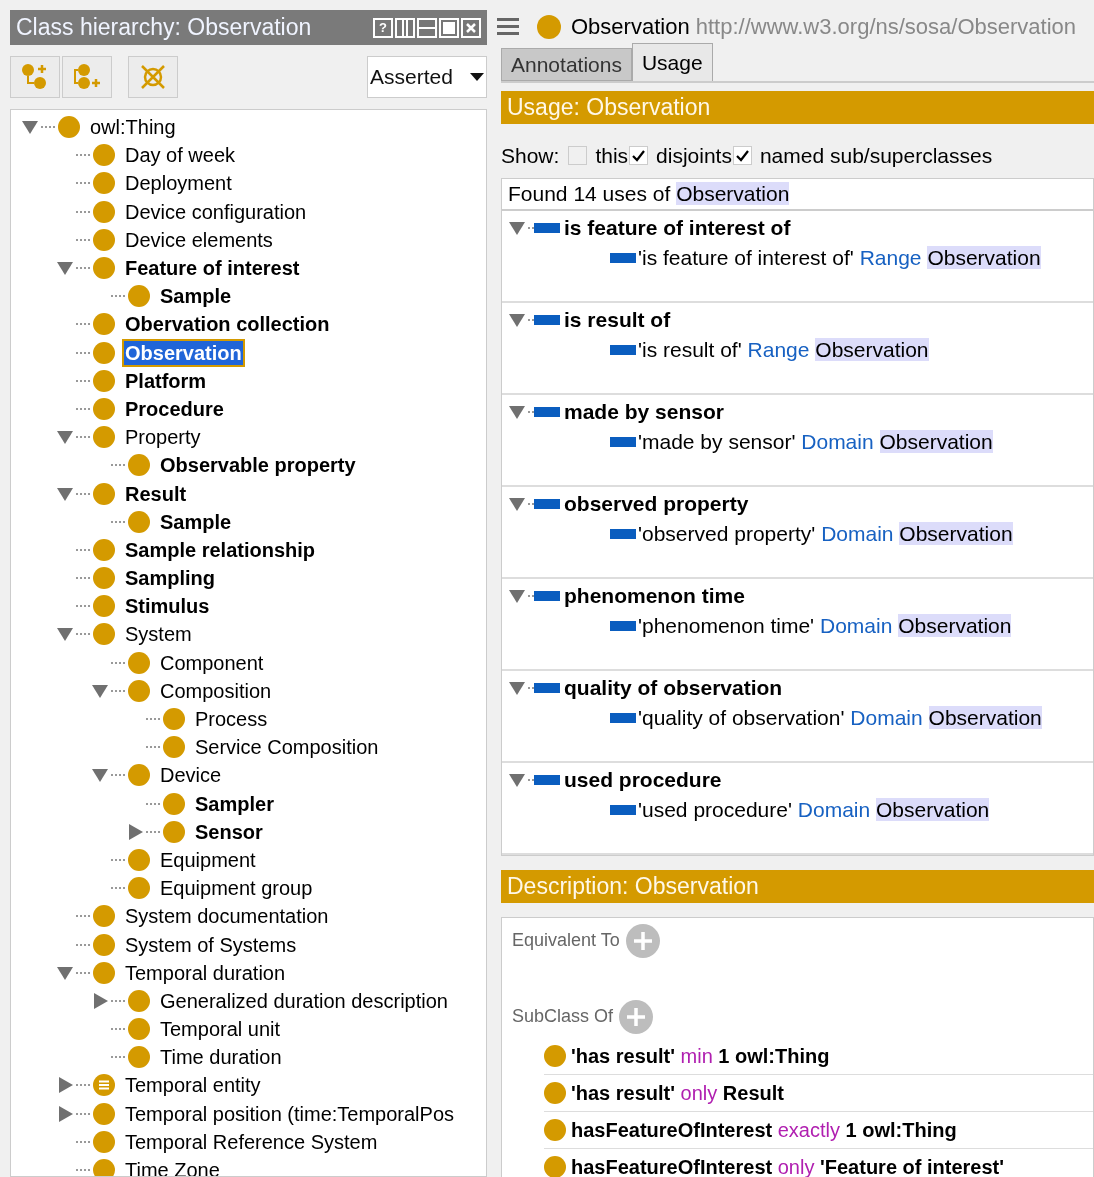 This screenshot has width=1094, height=1177. I want to click on class-label: Sampler, so click(234, 803).